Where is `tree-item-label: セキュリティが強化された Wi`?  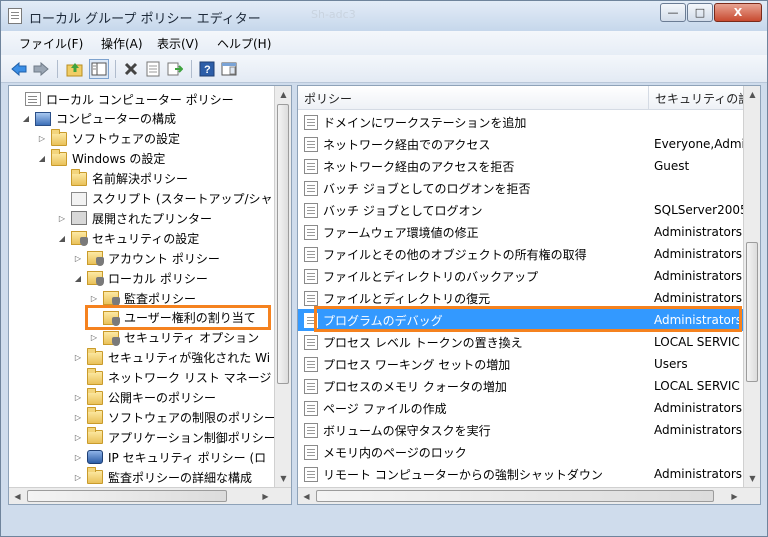
tree-item-label: セキュリティが強化された Wi is located at coordinates (189, 358).